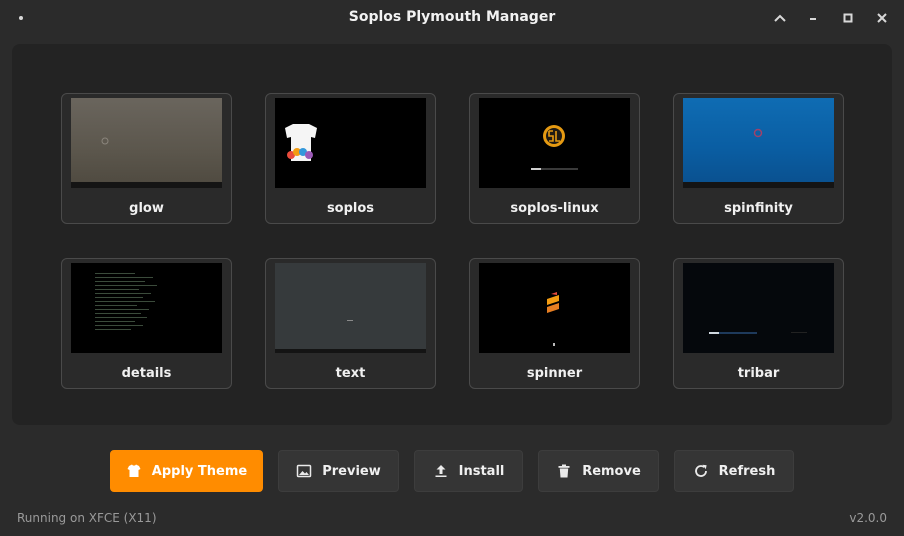  Describe the element at coordinates (351, 471) in the screenshot. I see `preview-label: Preview` at that location.